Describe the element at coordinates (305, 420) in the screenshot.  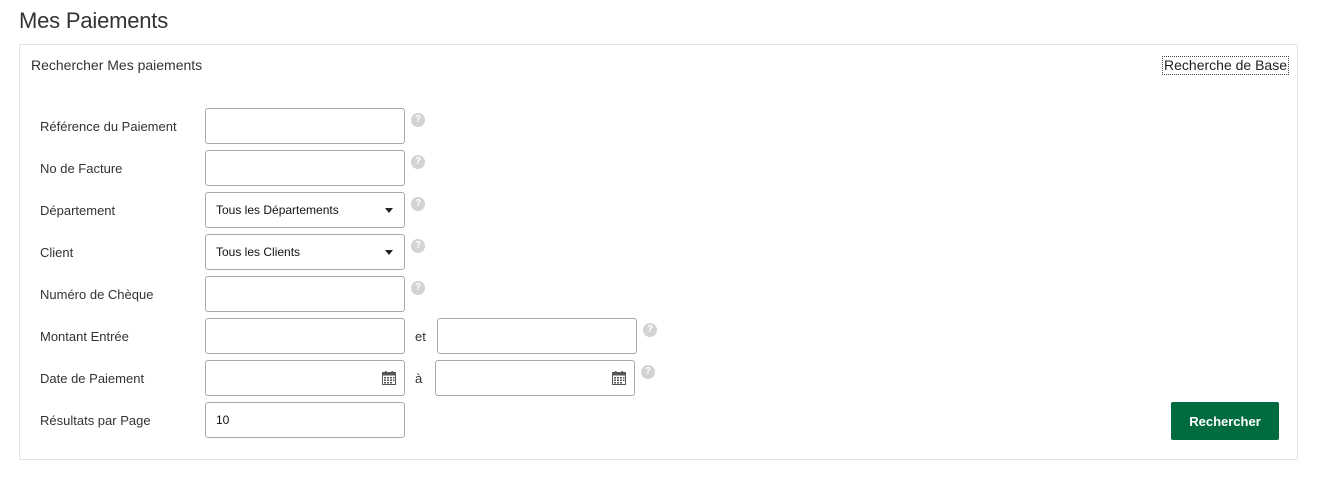
I see `results-per-page-input` at that location.